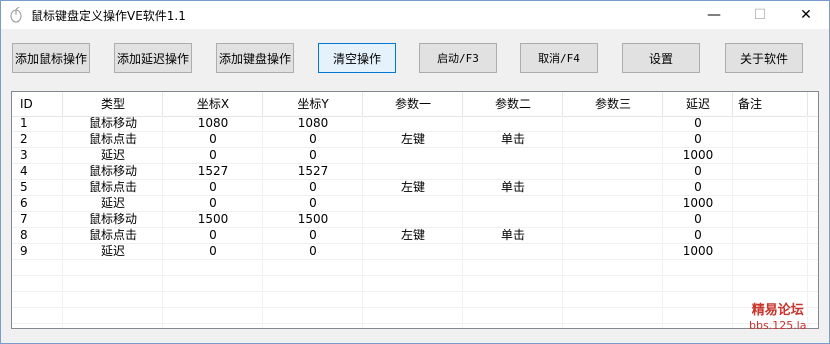 This screenshot has height=344, width=830. I want to click on table-row: 3 延迟 0 0 1000, so click(415, 156).